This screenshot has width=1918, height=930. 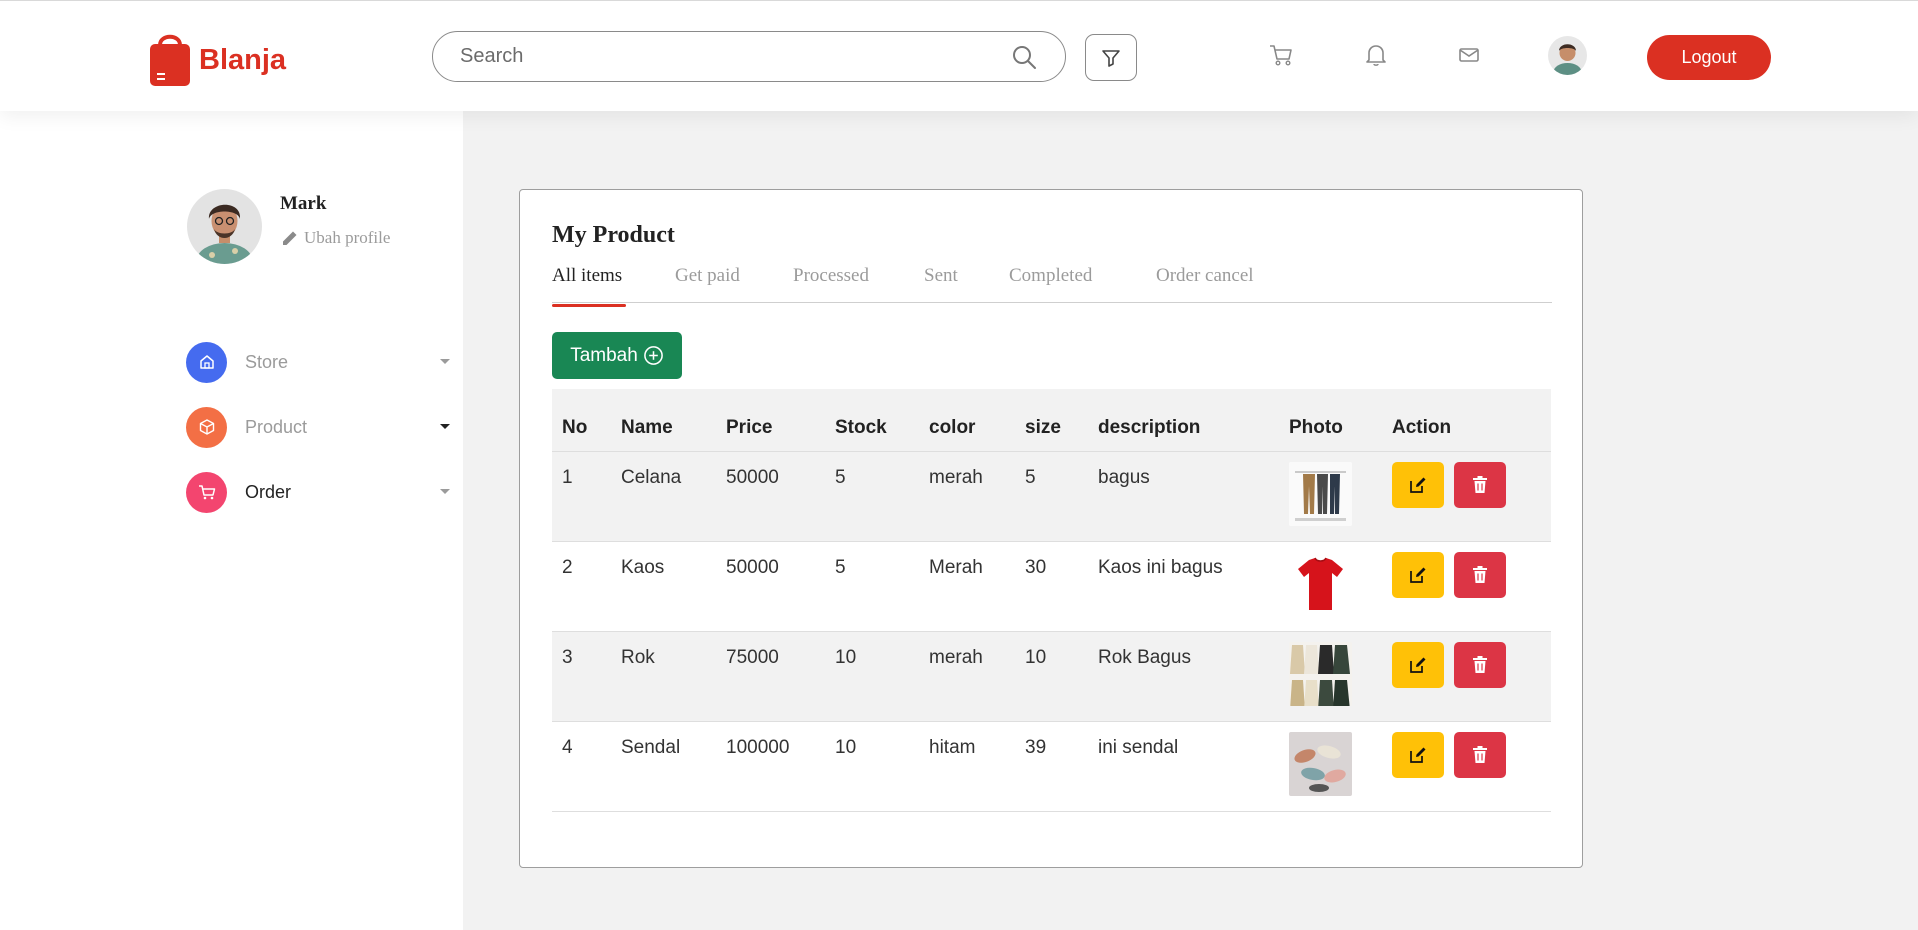 What do you see at coordinates (1320, 493) in the screenshot?
I see `pants-photo` at bounding box center [1320, 493].